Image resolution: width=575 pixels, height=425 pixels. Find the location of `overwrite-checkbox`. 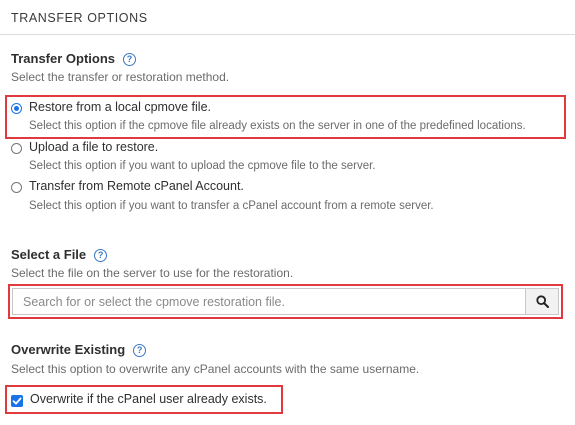

overwrite-checkbox is located at coordinates (17, 401).